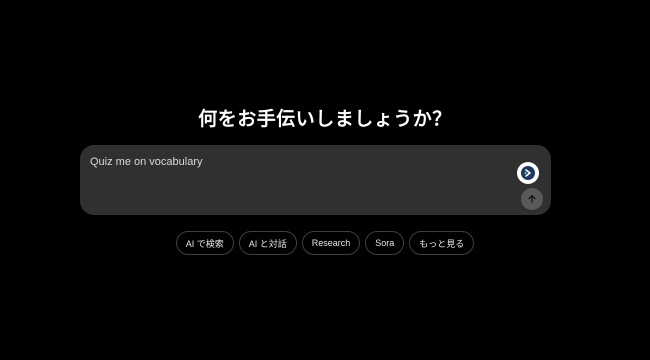 This screenshot has height=360, width=650. I want to click on chip-chat-with-ai: AI と対話, so click(267, 243).